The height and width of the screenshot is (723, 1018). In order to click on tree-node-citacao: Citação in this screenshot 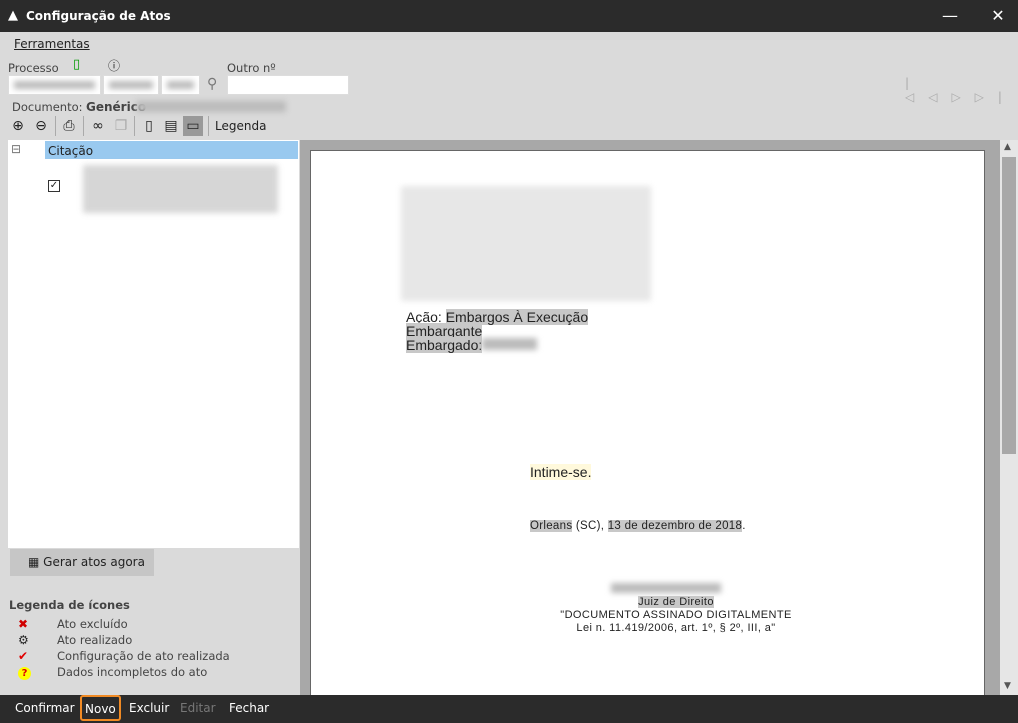, I will do `click(171, 150)`.